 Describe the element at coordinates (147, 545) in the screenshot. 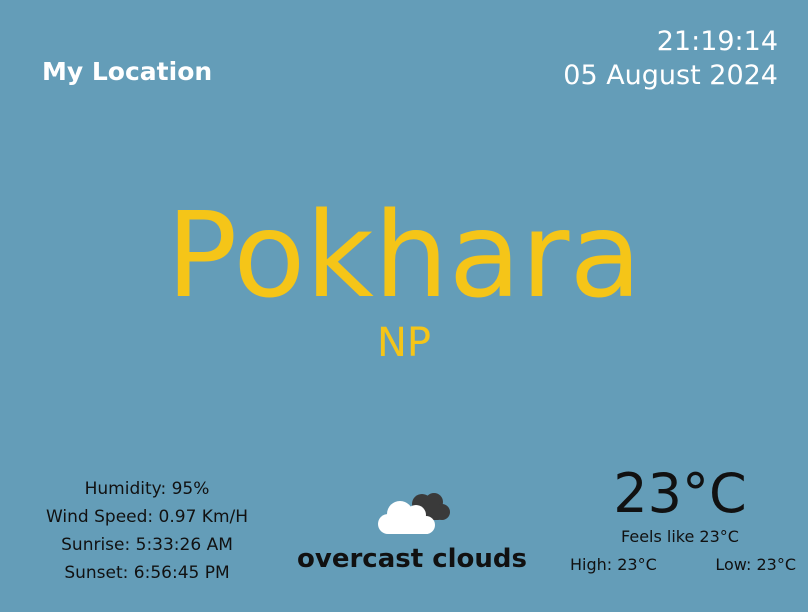

I see `sunrise: Sunrise: 5:33:26 AM` at that location.